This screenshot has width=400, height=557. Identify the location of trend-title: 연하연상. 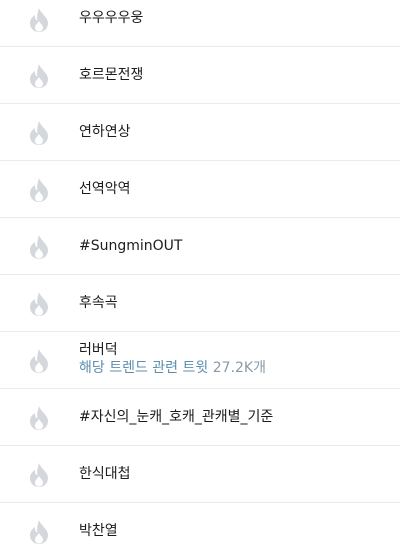
(105, 132).